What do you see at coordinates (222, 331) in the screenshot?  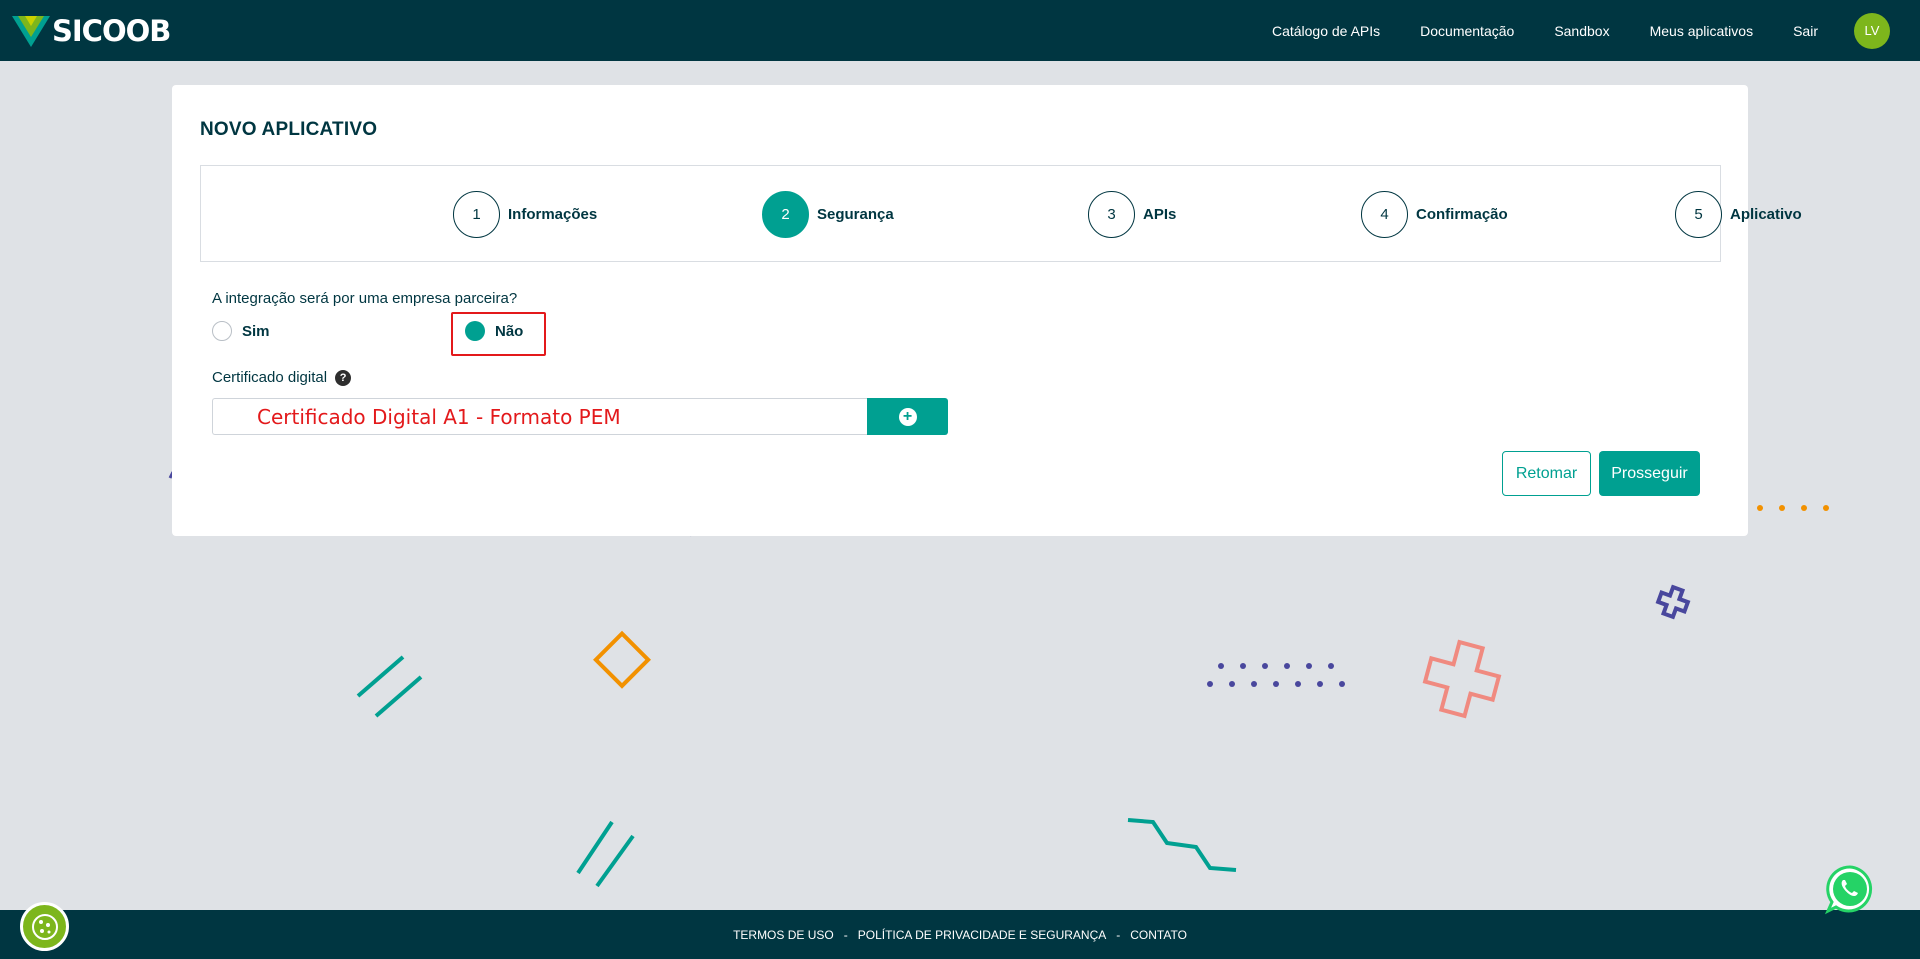 I see `radio-sim` at bounding box center [222, 331].